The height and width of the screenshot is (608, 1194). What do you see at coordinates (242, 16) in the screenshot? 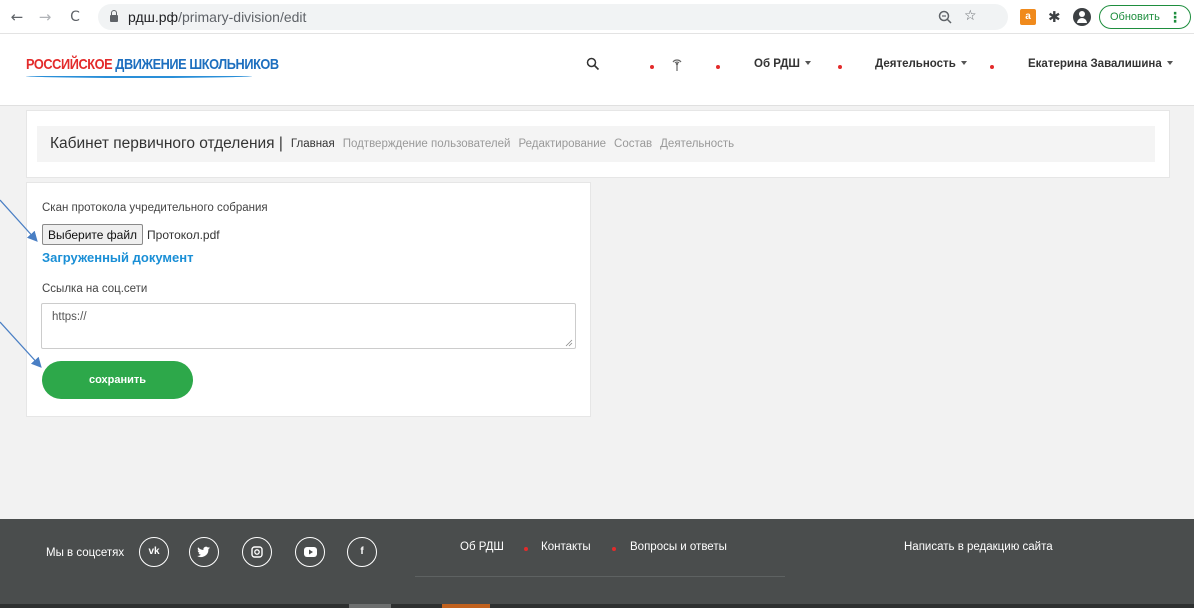
I see `url-path: /primary-division/edit` at bounding box center [242, 16].